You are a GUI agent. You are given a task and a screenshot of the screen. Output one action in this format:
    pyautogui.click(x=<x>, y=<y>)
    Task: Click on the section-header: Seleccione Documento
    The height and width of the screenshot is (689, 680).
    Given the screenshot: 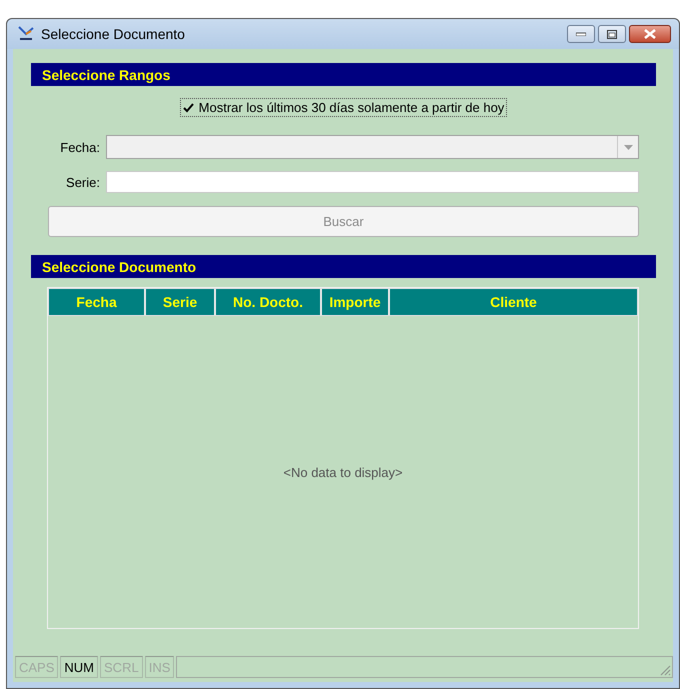 What is the action you would take?
    pyautogui.click(x=343, y=266)
    